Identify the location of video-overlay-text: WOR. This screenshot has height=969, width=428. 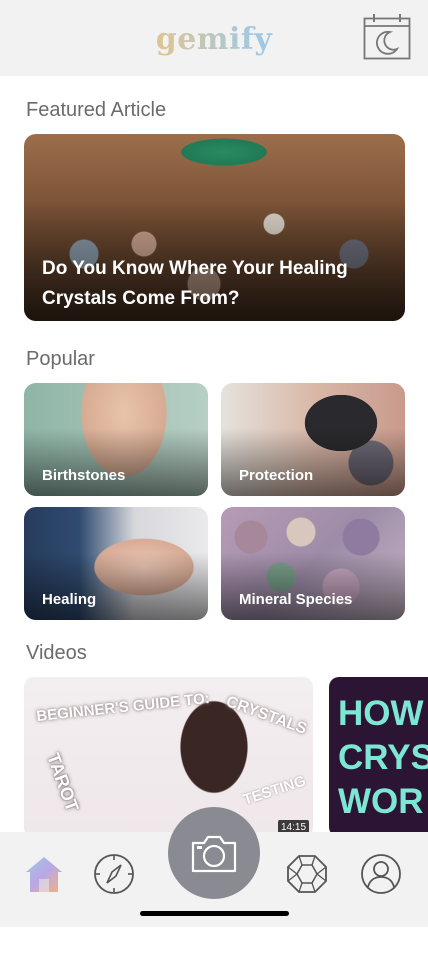
(381, 801).